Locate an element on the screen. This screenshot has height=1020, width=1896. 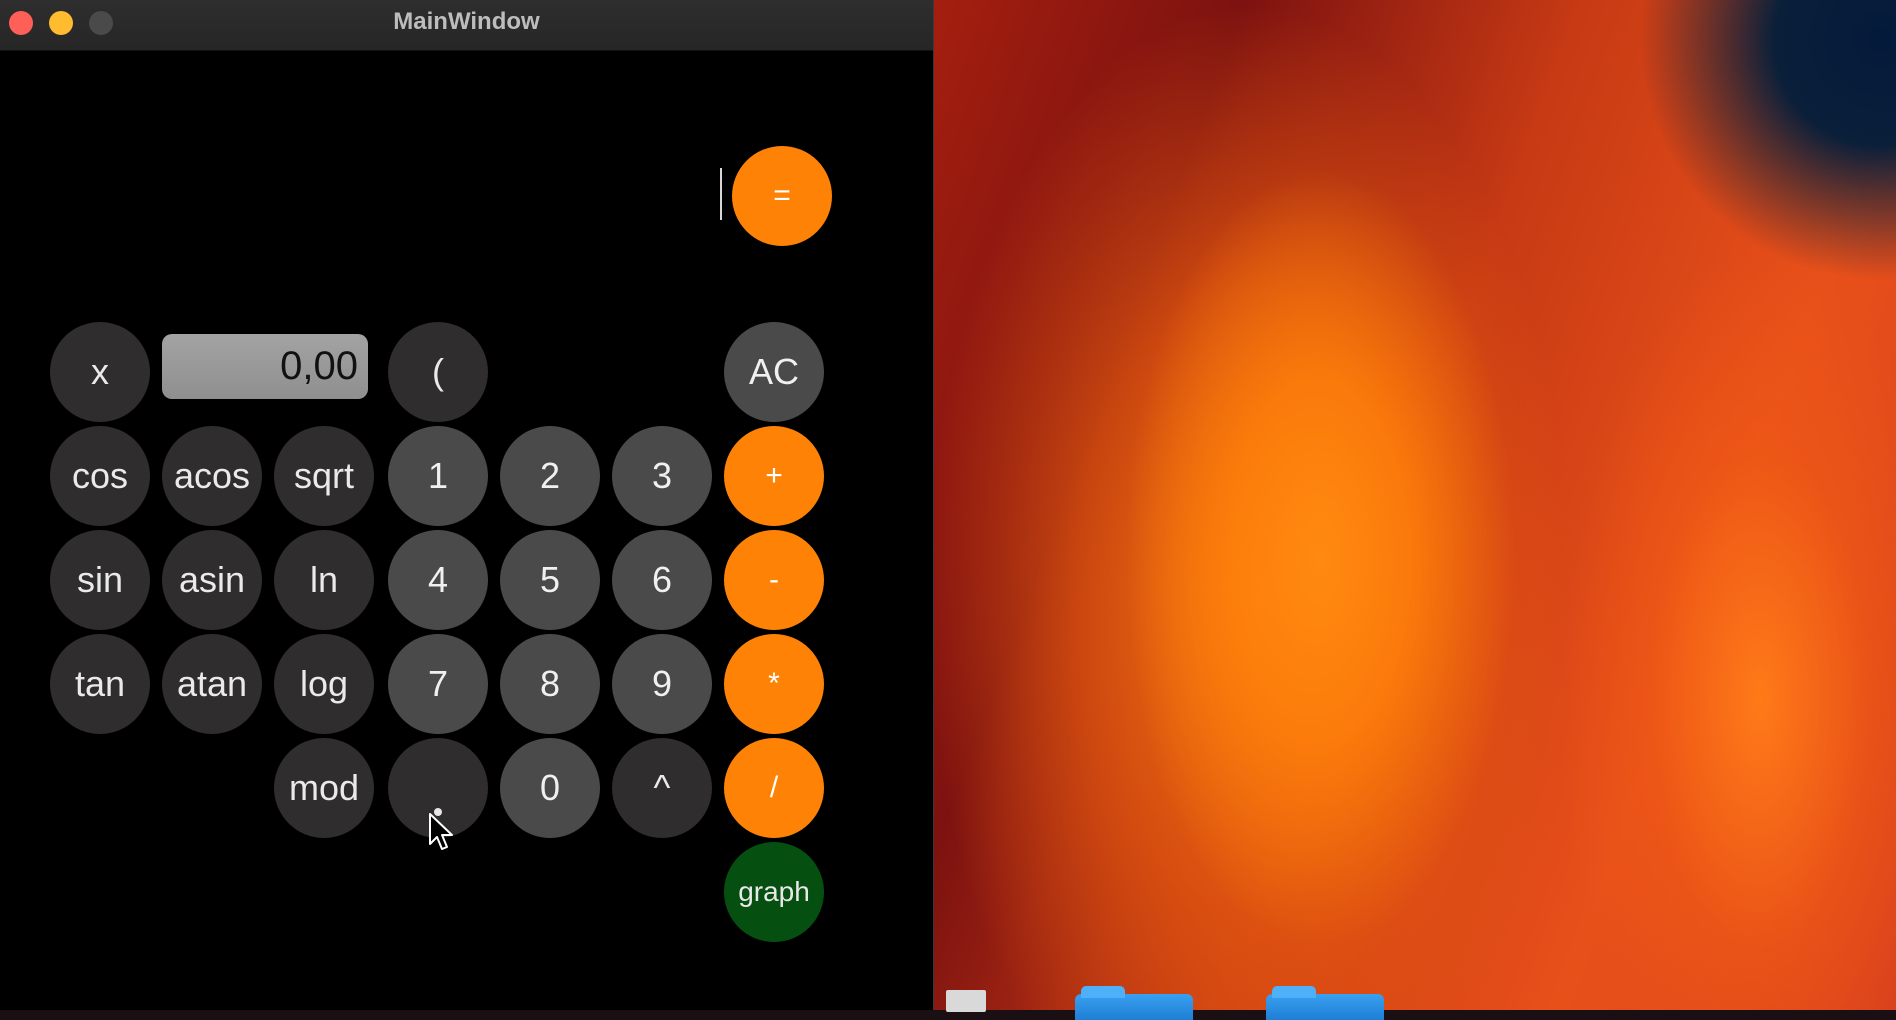
digit-3-button: 3 is located at coordinates (662, 476).